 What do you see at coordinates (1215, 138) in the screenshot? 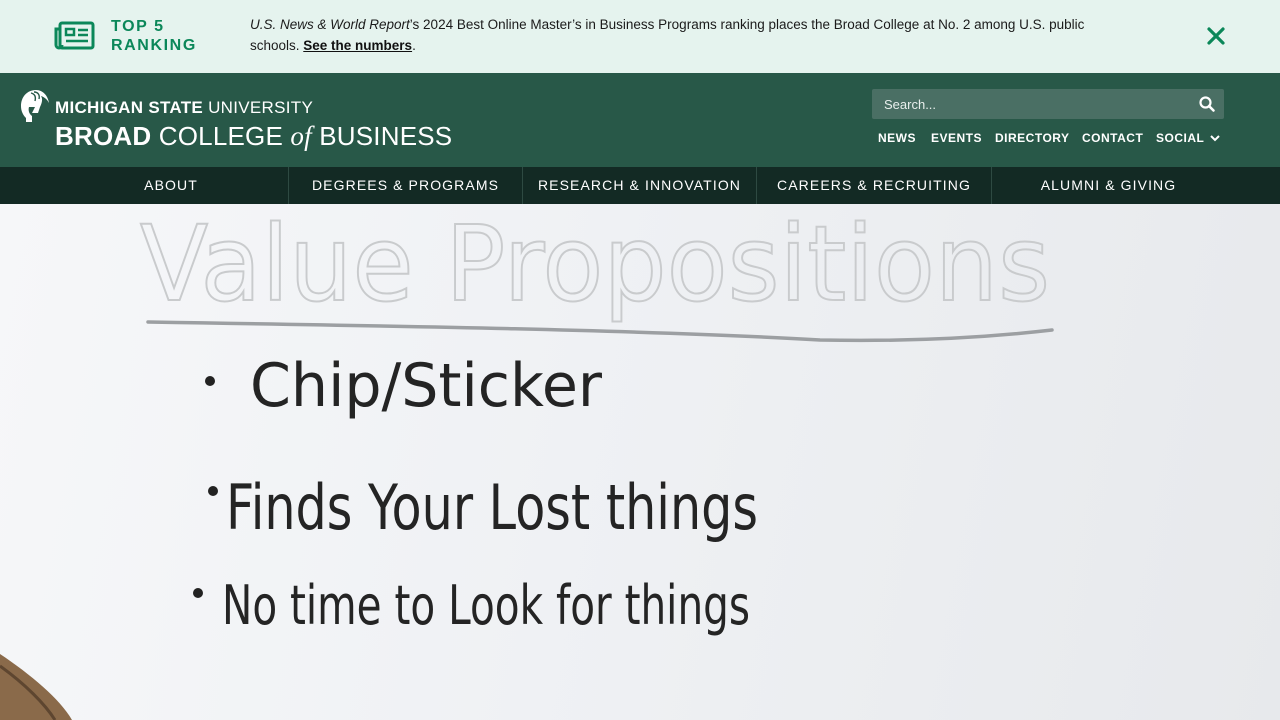
I see `chevron-down-icon` at bounding box center [1215, 138].